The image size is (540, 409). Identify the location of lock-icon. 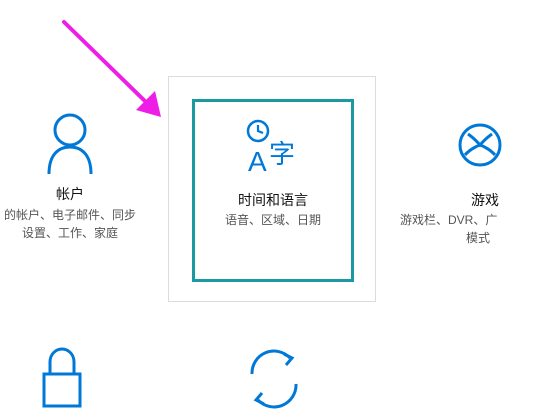
(62, 377).